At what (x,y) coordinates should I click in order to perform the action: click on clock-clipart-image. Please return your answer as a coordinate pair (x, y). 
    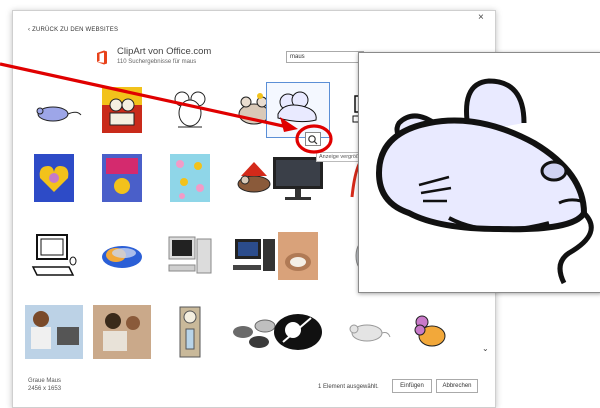
    Looking at the image, I should click on (190, 332).